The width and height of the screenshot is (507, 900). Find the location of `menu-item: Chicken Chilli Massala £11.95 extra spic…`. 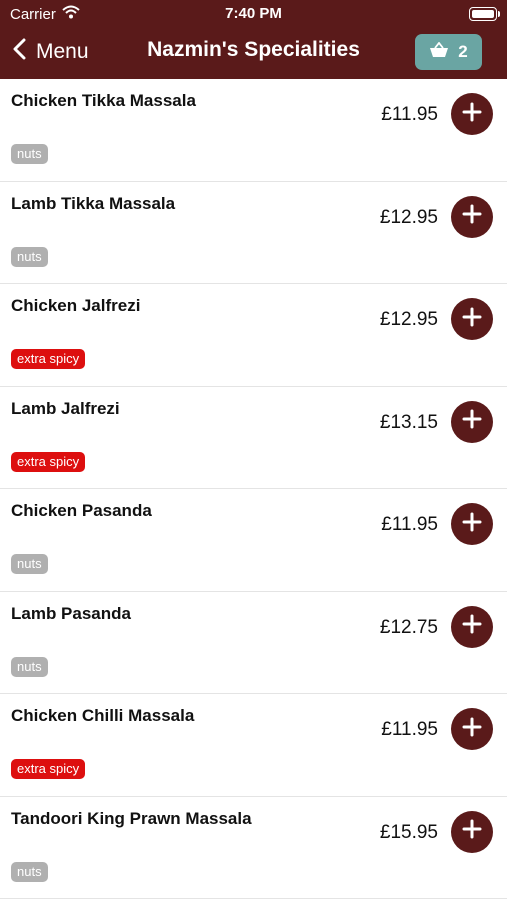

menu-item: Chicken Chilli Massala £11.95 extra spic… is located at coordinates (253, 745).